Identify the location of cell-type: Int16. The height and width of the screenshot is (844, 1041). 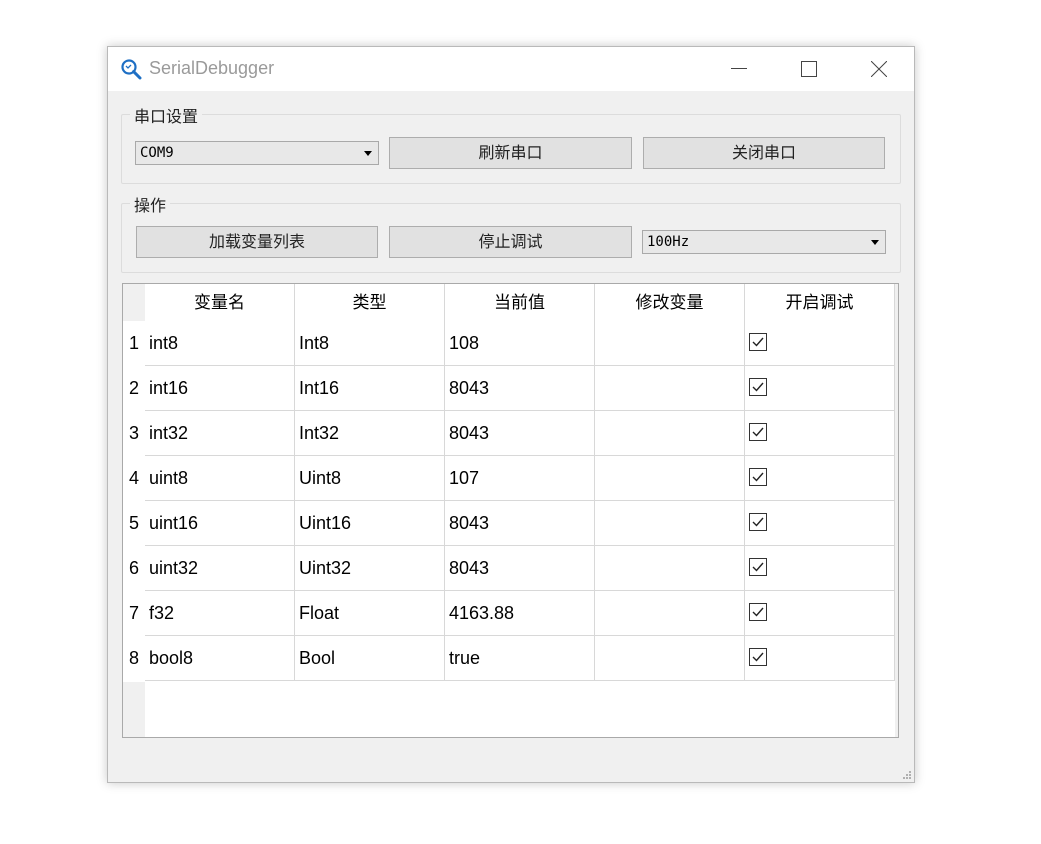
(370, 388).